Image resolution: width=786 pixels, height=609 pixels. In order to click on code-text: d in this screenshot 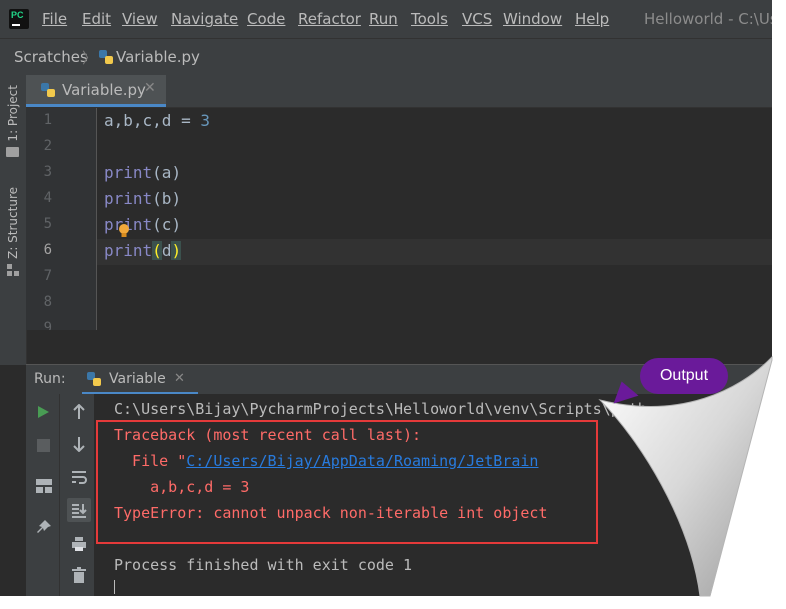, I will do `click(166, 250)`.